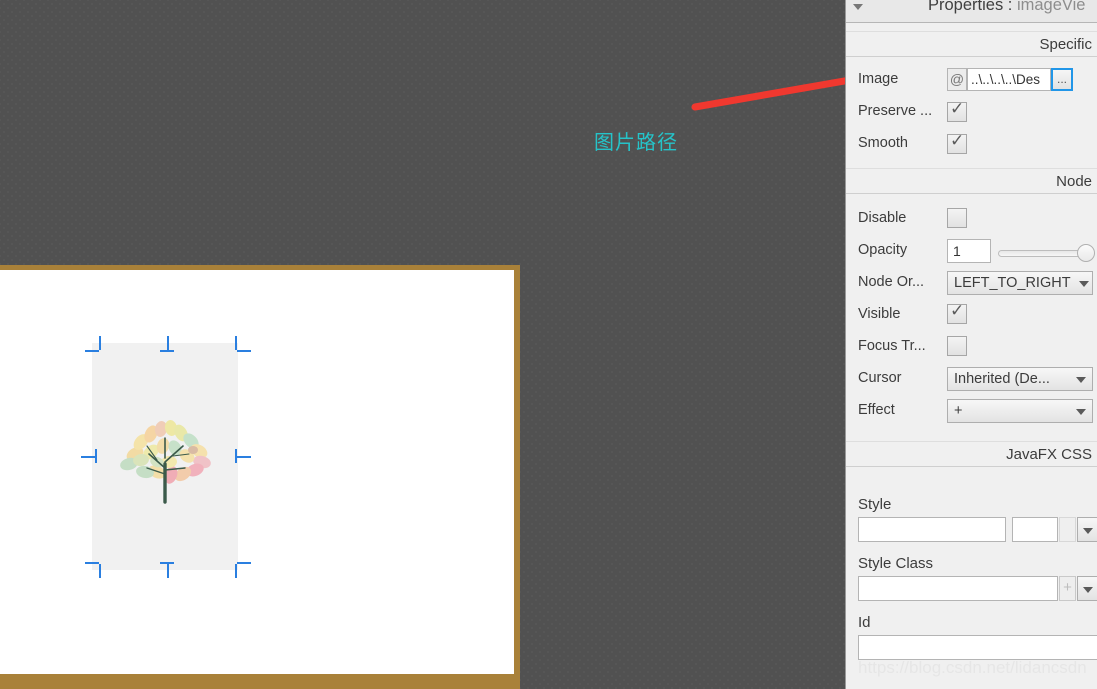 This screenshot has height=689, width=1097. What do you see at coordinates (1086, 253) in the screenshot?
I see `opacity-slider-thumb` at bounding box center [1086, 253].